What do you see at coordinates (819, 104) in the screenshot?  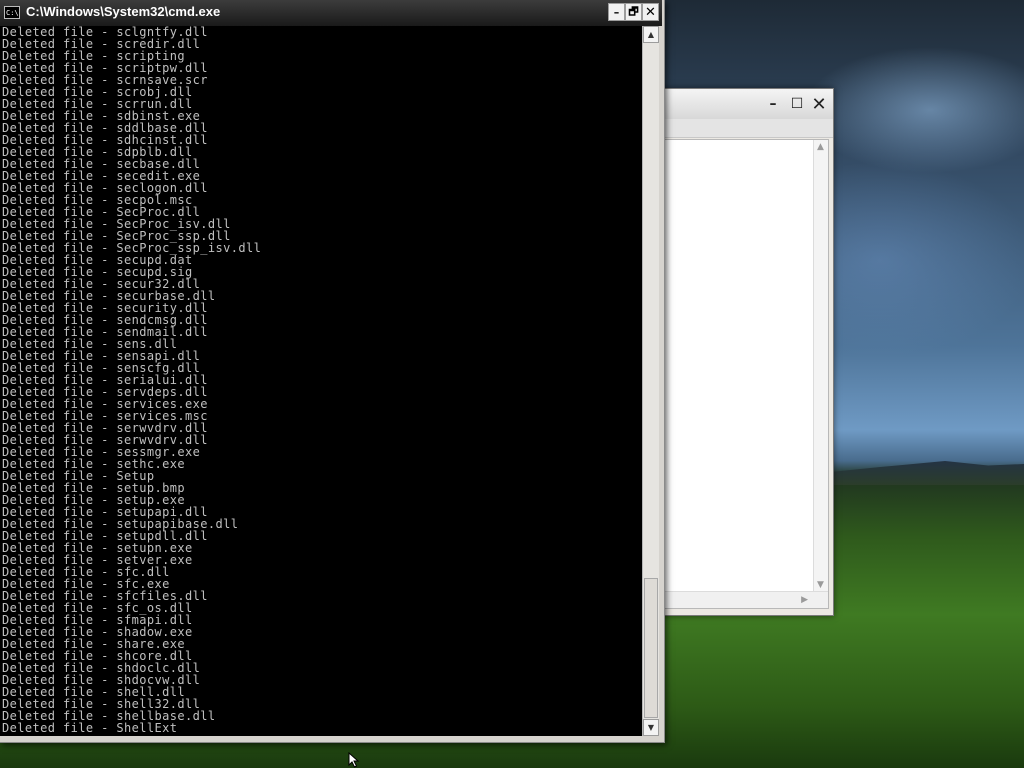 I see `background-close-button: ✕` at bounding box center [819, 104].